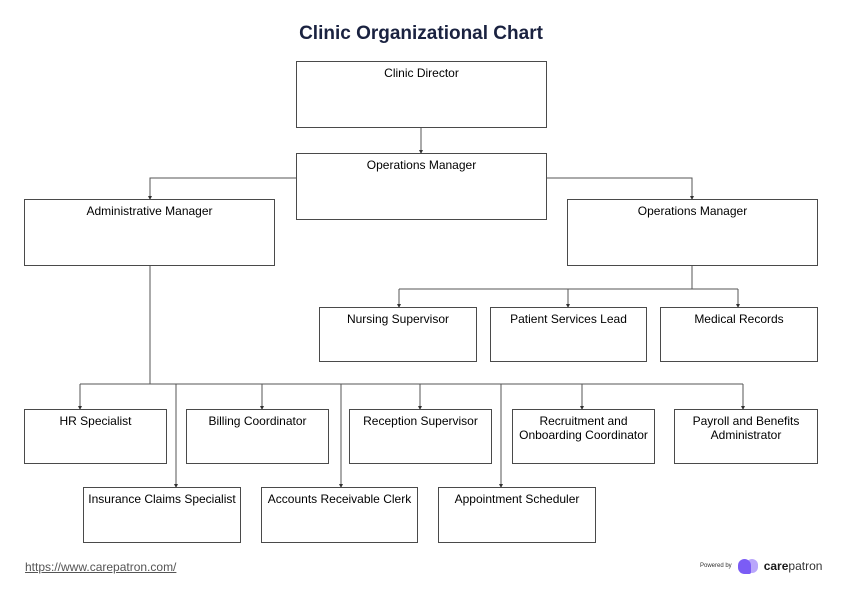 The height and width of the screenshot is (595, 842). I want to click on node-accounts-receivable-clerk: Accounts Receivable Clerk, so click(339, 515).